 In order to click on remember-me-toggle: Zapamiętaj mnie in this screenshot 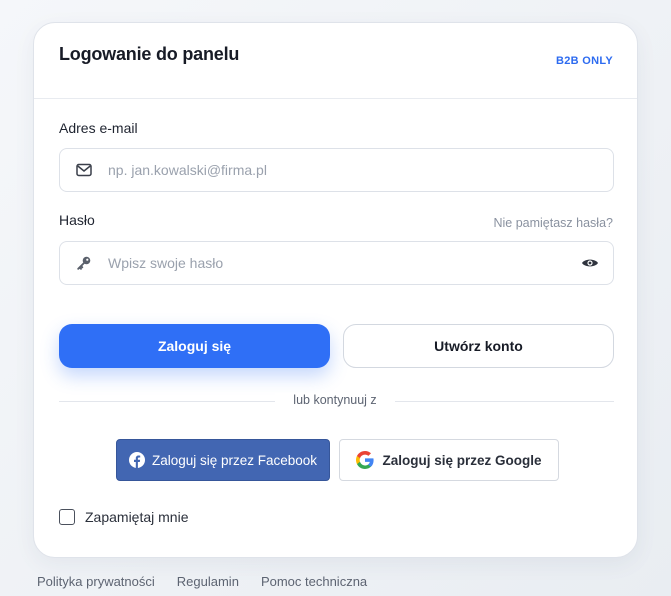, I will do `click(124, 517)`.